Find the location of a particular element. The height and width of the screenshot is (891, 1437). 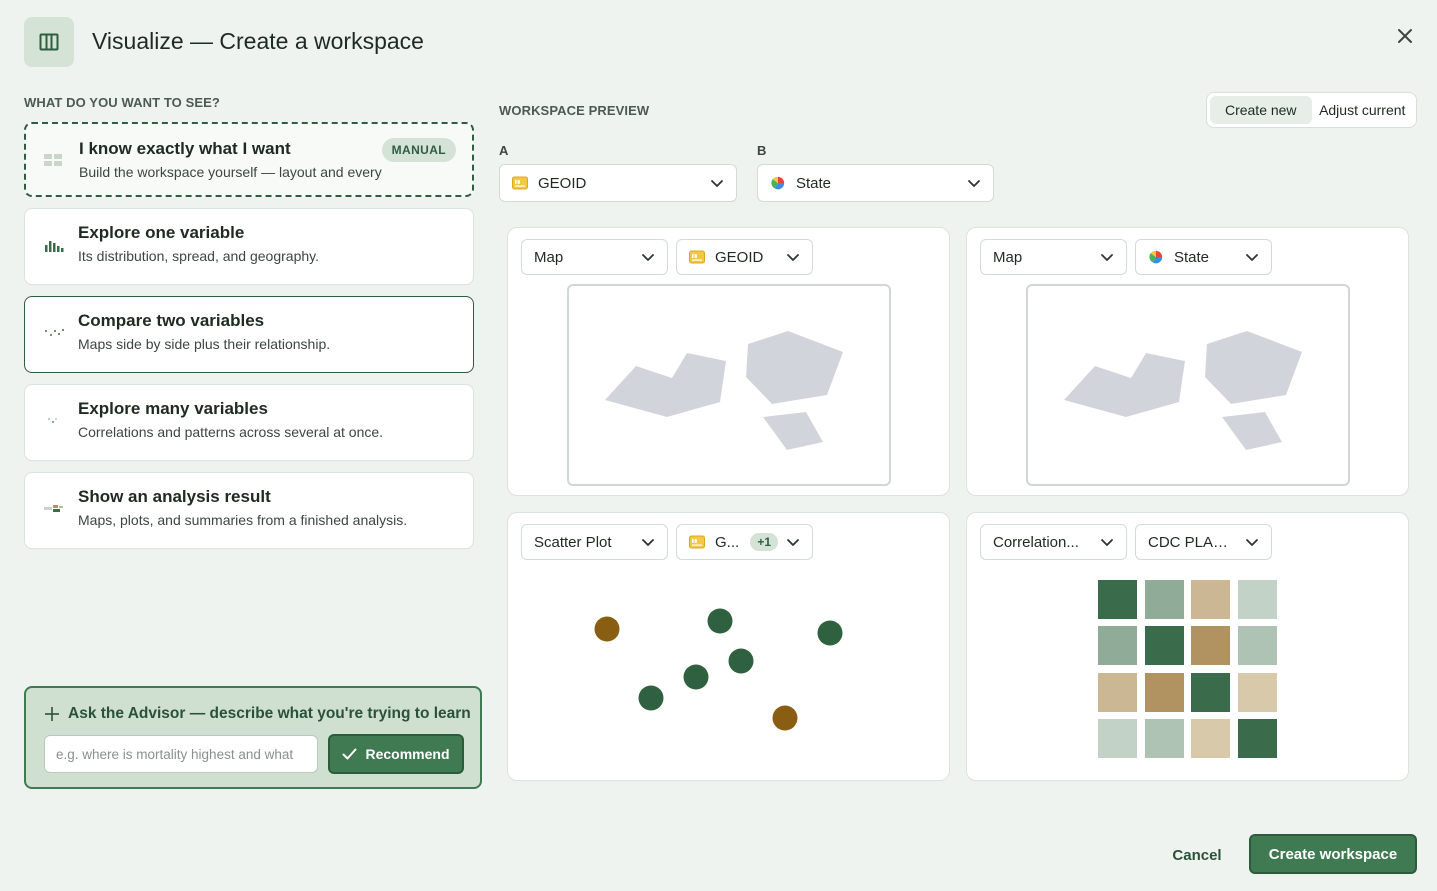

preview-section-label: WORKSPACE PREVIEW is located at coordinates (574, 110).